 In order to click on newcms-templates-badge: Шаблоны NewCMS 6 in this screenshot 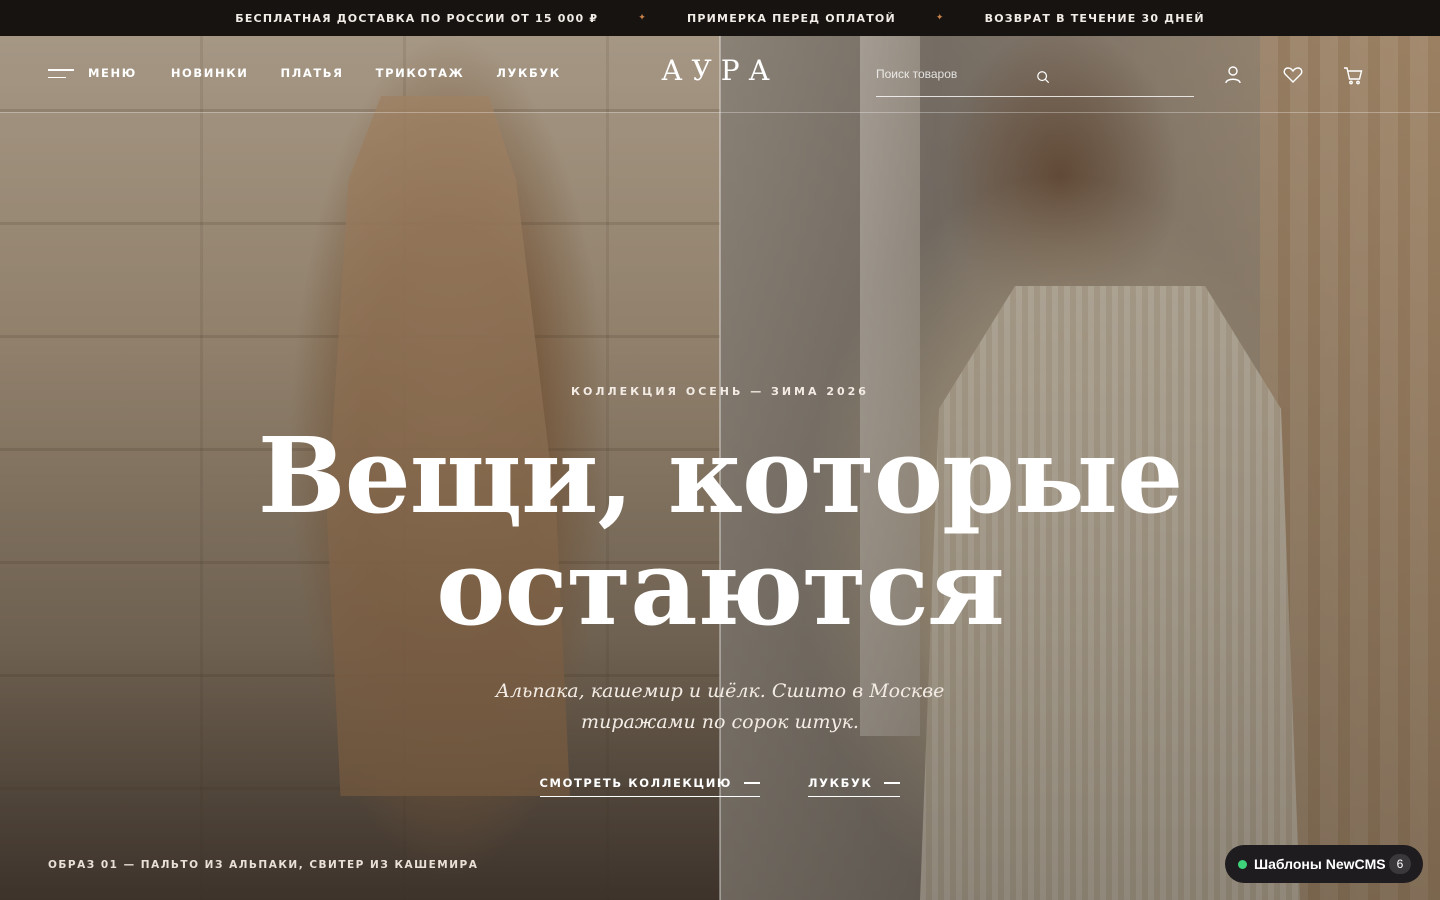, I will do `click(1324, 864)`.